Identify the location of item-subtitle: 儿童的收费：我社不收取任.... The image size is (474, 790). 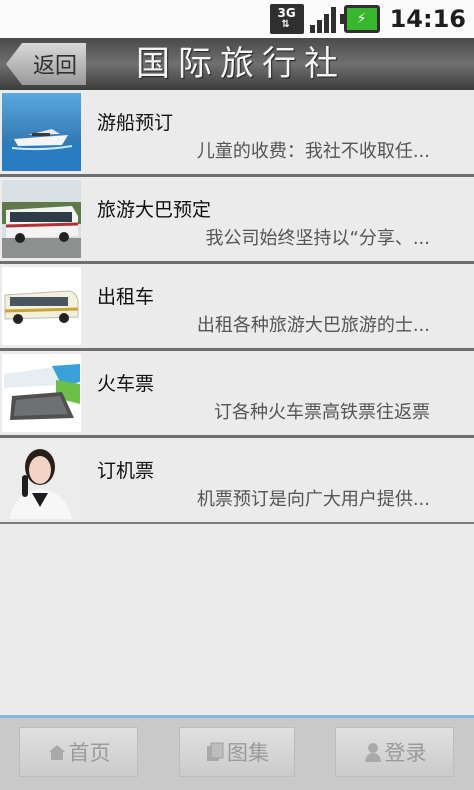
(313, 151).